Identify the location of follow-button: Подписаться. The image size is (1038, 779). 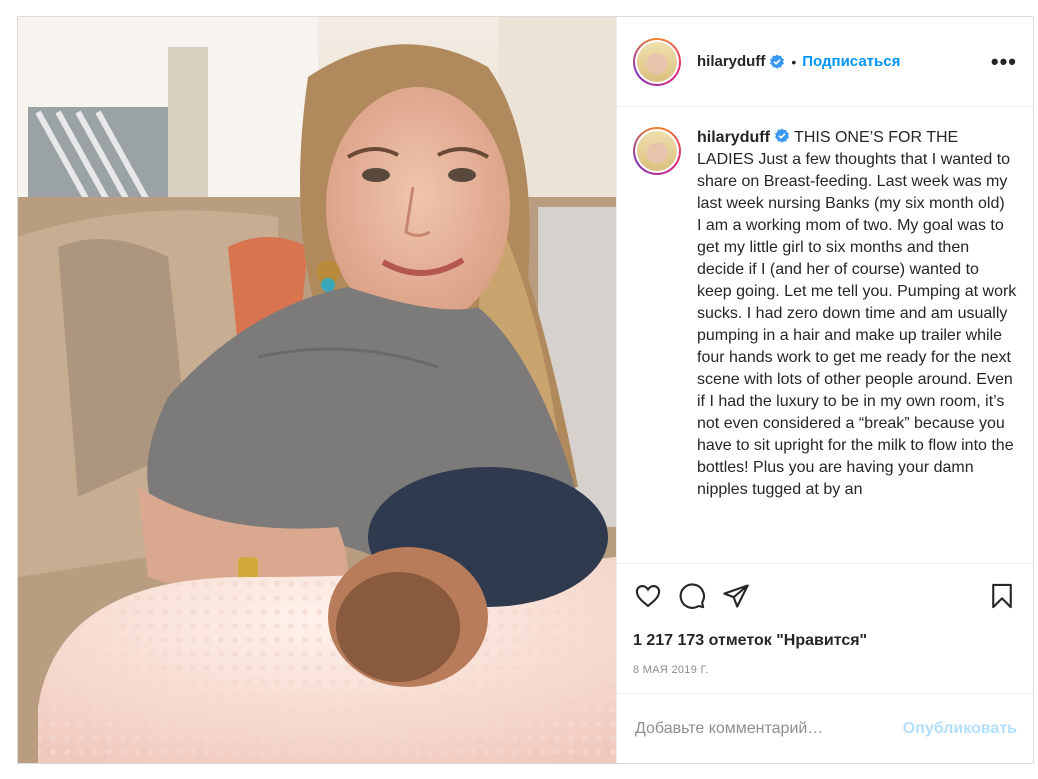
(851, 61).